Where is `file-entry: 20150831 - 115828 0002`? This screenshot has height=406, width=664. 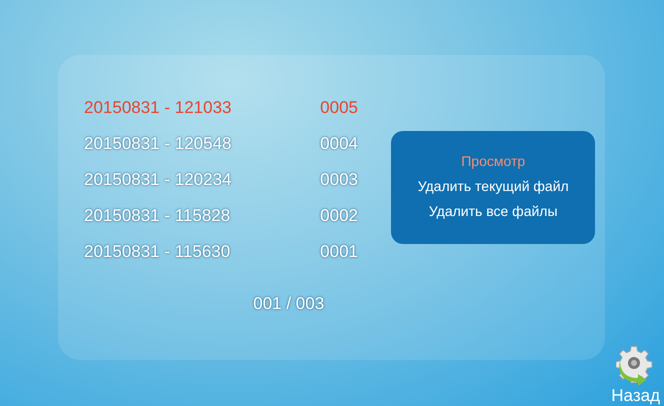 file-entry: 20150831 - 115828 0002 is located at coordinates (221, 216).